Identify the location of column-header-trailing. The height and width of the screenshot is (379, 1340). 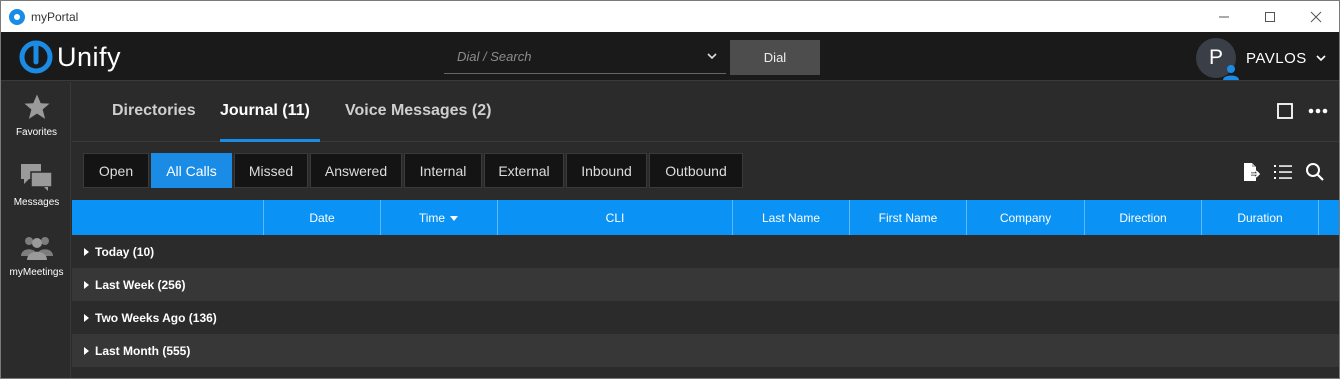
(1329, 217).